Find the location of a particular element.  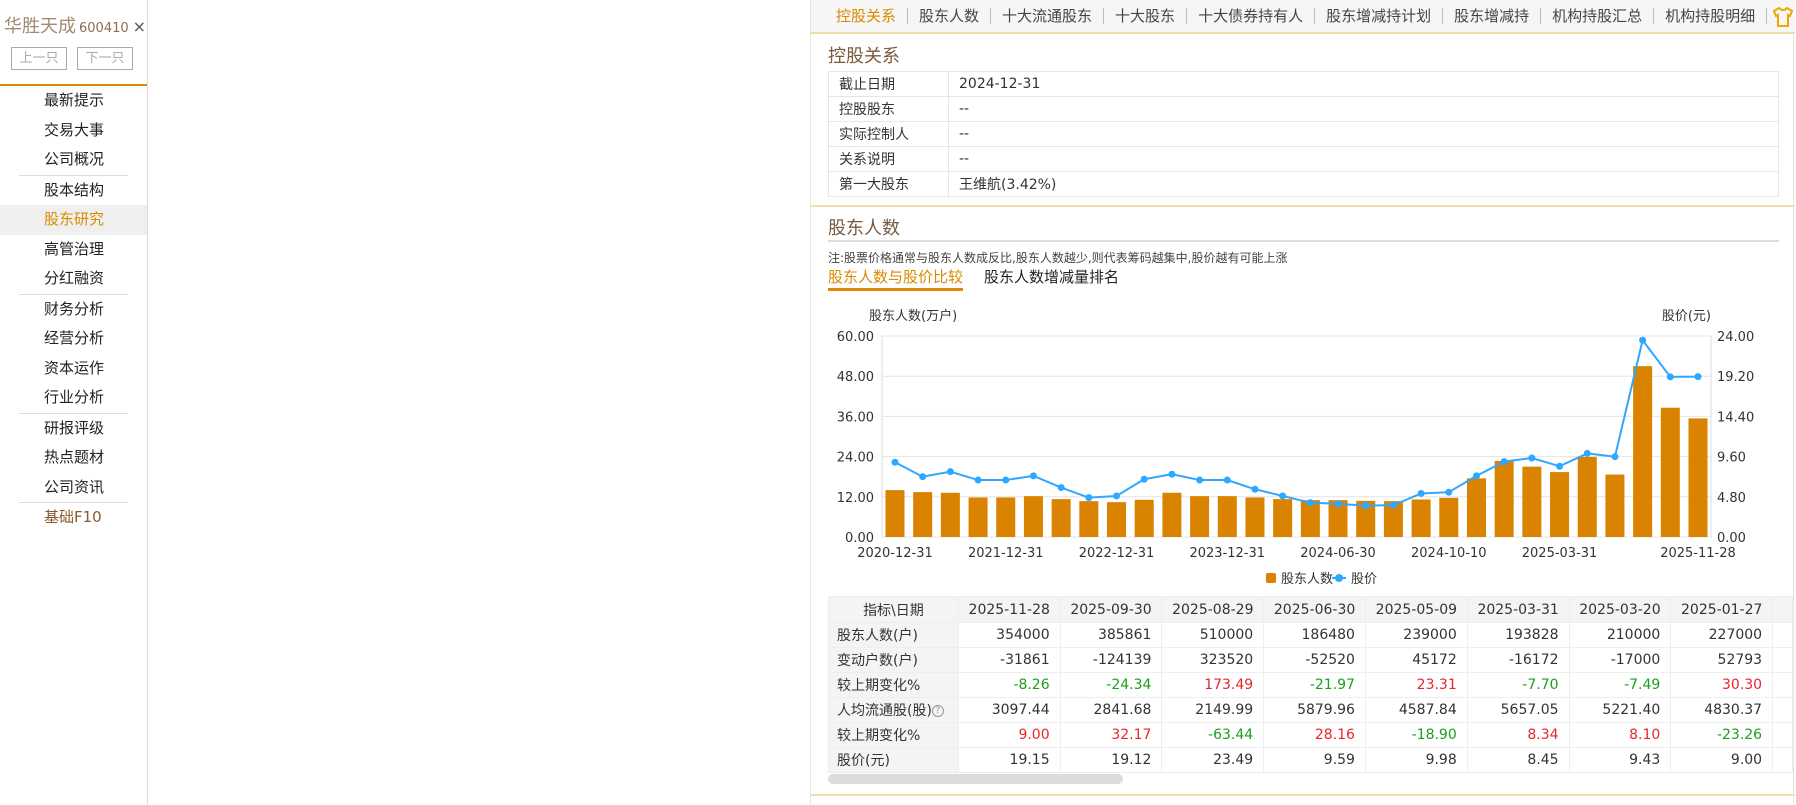

sidebar-item: 公司概况 is located at coordinates (73, 160).